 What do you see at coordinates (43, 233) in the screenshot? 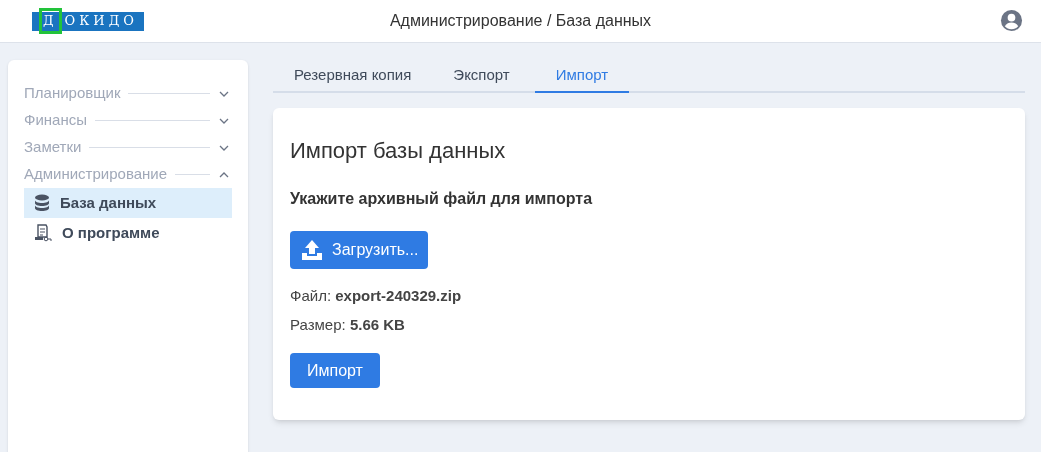
I see `document-key-icon` at bounding box center [43, 233].